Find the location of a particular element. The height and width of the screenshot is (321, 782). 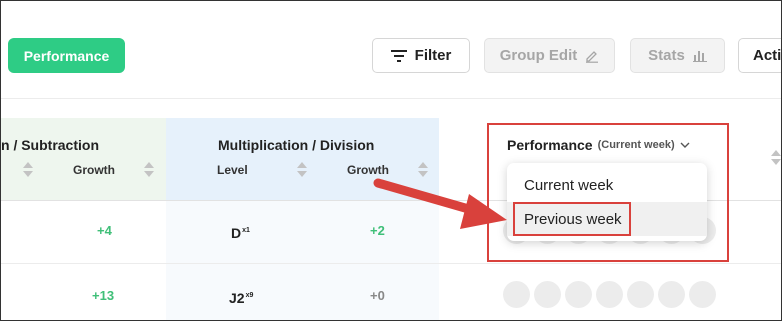

filter-button: Filter is located at coordinates (421, 55).